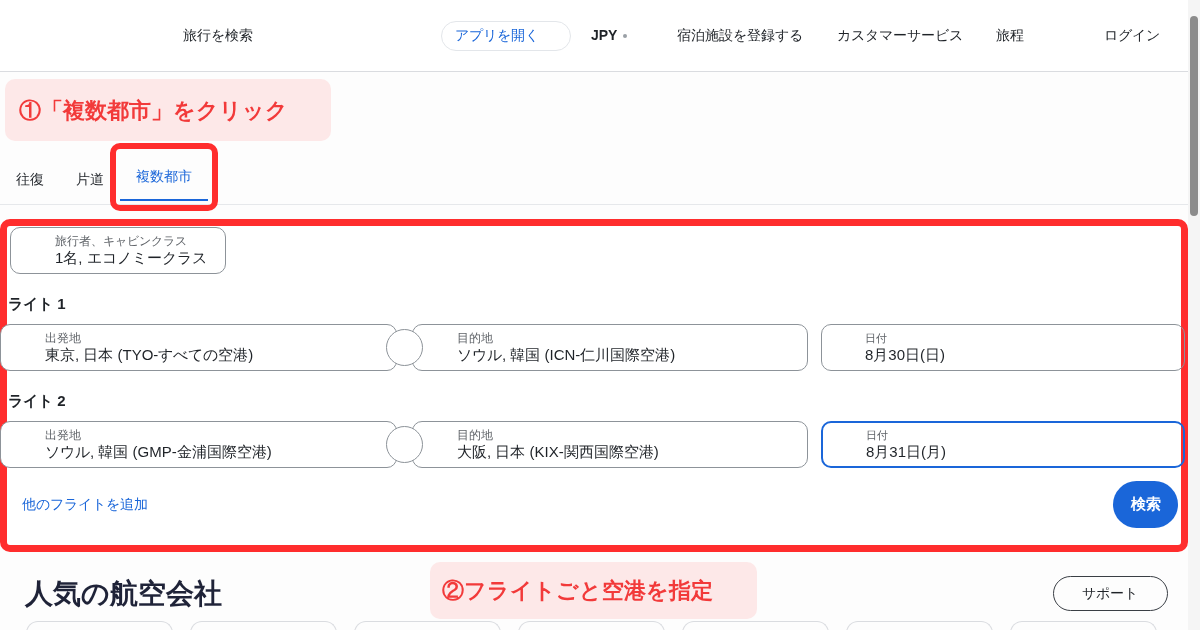  Describe the element at coordinates (1194, 315) in the screenshot. I see `scrollbar` at that location.